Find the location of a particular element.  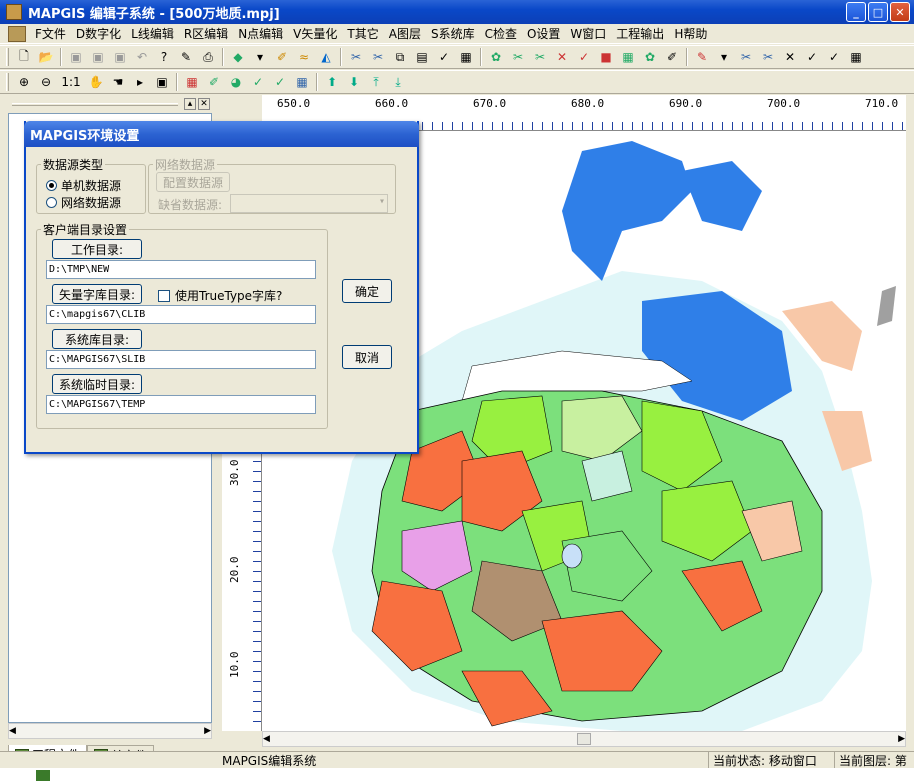

truetype-box is located at coordinates (164, 295).